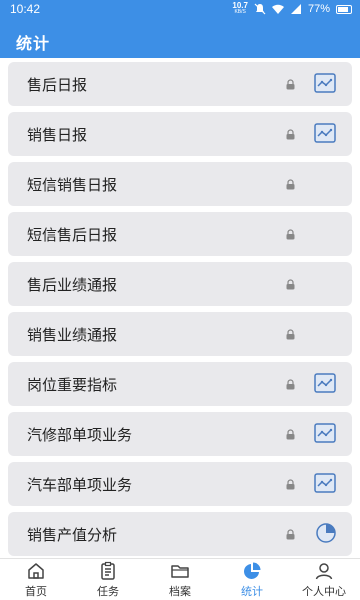 The height and width of the screenshot is (600, 360). Describe the element at coordinates (180, 184) in the screenshot. I see `report-item-sms-sales-daily: 短信销售日报` at that location.